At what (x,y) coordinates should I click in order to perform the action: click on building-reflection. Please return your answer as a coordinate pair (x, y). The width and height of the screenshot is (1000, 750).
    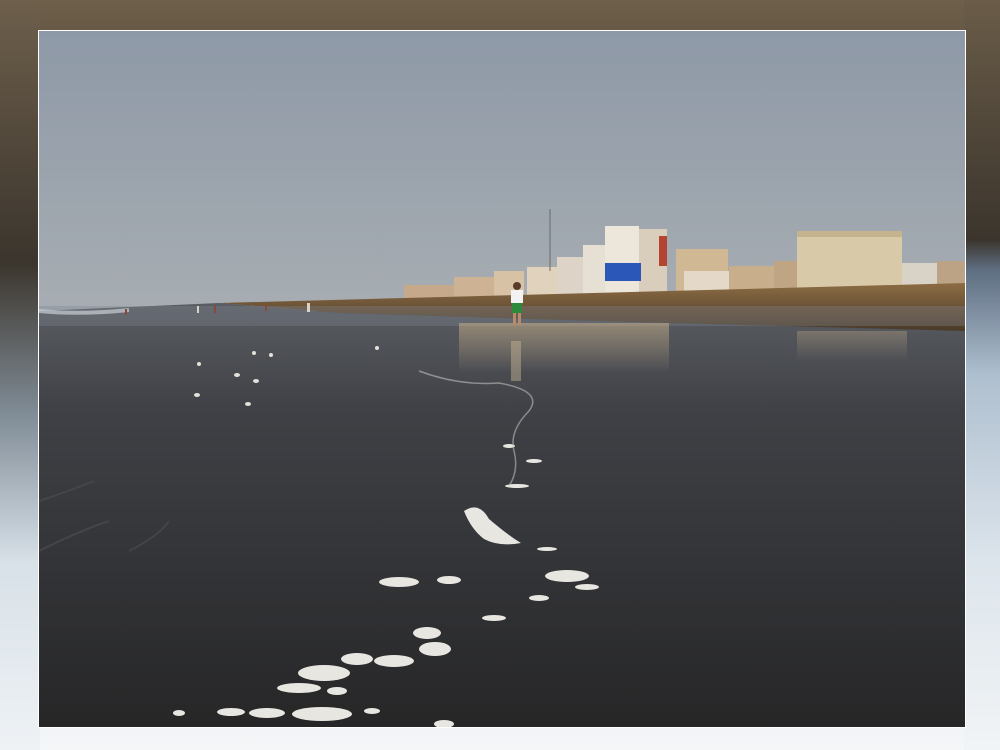
    Looking at the image, I should click on (564, 348).